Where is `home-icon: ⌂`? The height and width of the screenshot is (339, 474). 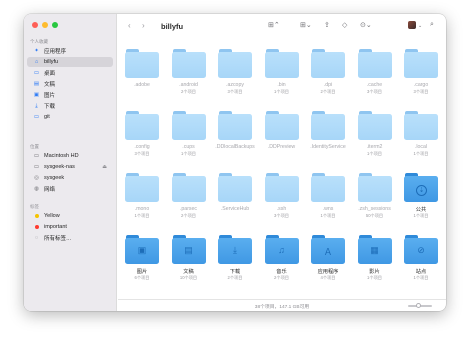
home-icon: ⌂ is located at coordinates (36, 62).